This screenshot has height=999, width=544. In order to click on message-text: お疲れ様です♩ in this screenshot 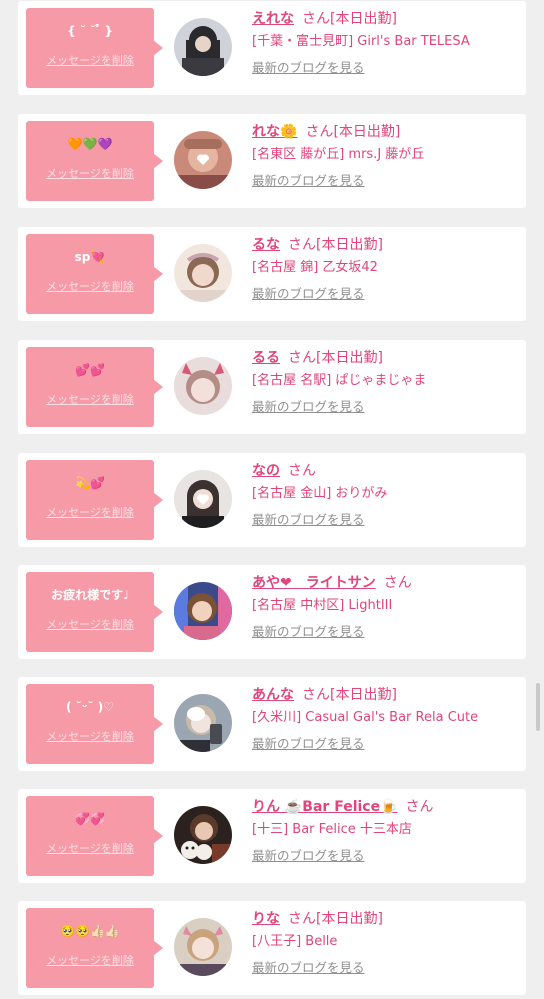, I will do `click(90, 595)`.